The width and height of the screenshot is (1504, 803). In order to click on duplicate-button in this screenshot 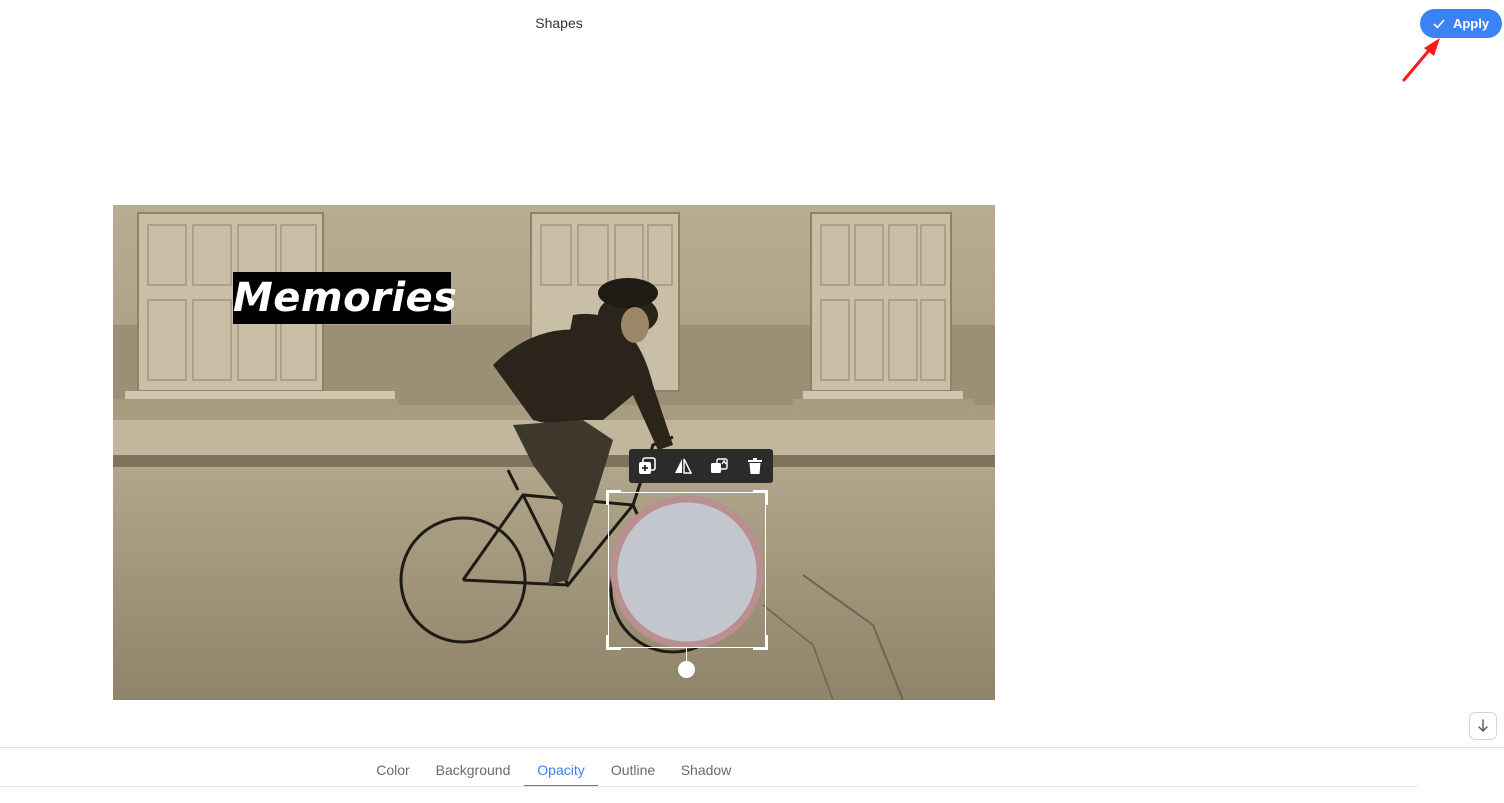, I will do `click(647, 466)`.